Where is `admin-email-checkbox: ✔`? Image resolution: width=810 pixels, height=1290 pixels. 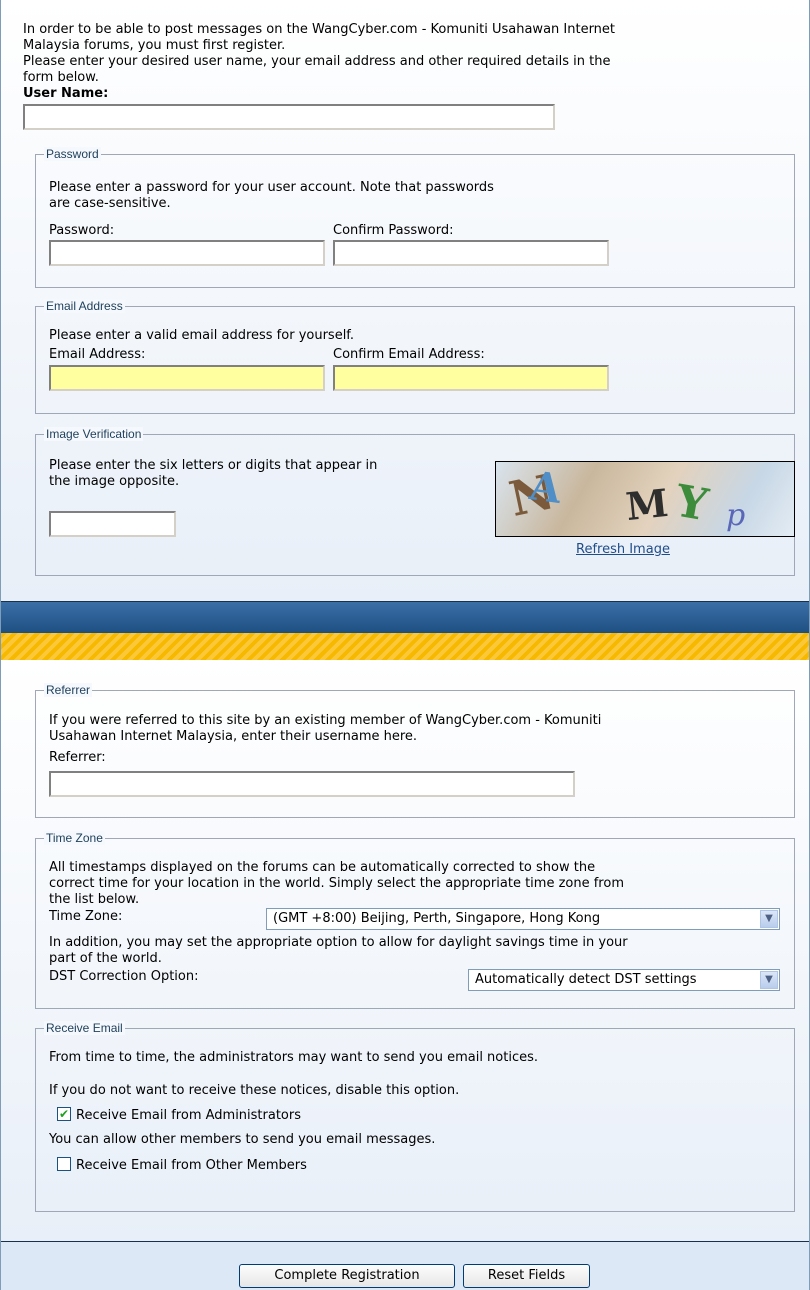
admin-email-checkbox: ✔ is located at coordinates (64, 1114).